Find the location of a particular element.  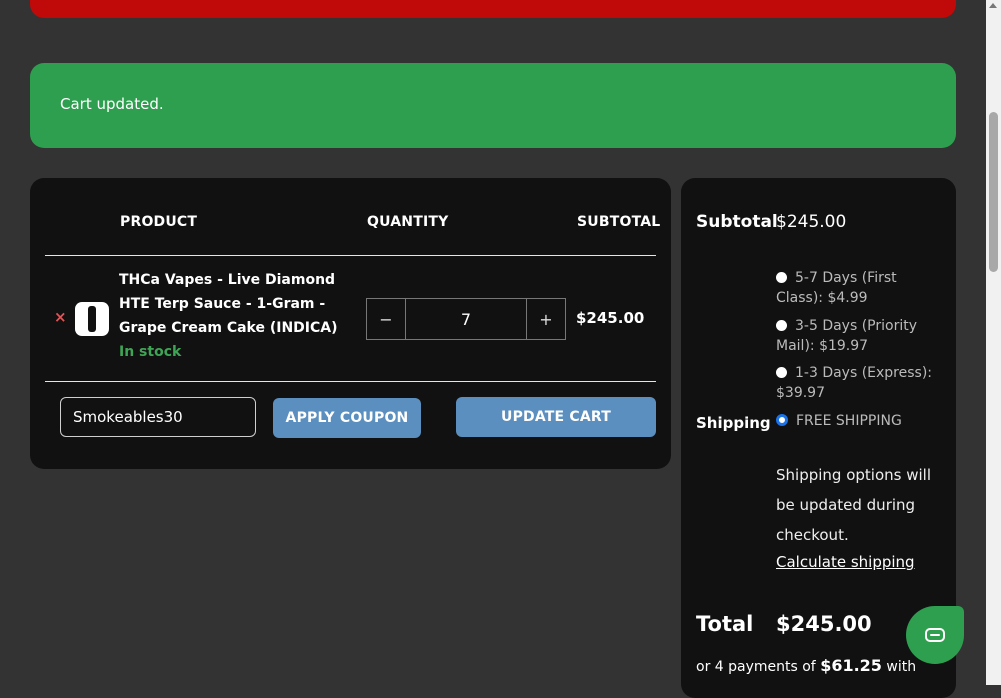

chat-button is located at coordinates (935, 635).